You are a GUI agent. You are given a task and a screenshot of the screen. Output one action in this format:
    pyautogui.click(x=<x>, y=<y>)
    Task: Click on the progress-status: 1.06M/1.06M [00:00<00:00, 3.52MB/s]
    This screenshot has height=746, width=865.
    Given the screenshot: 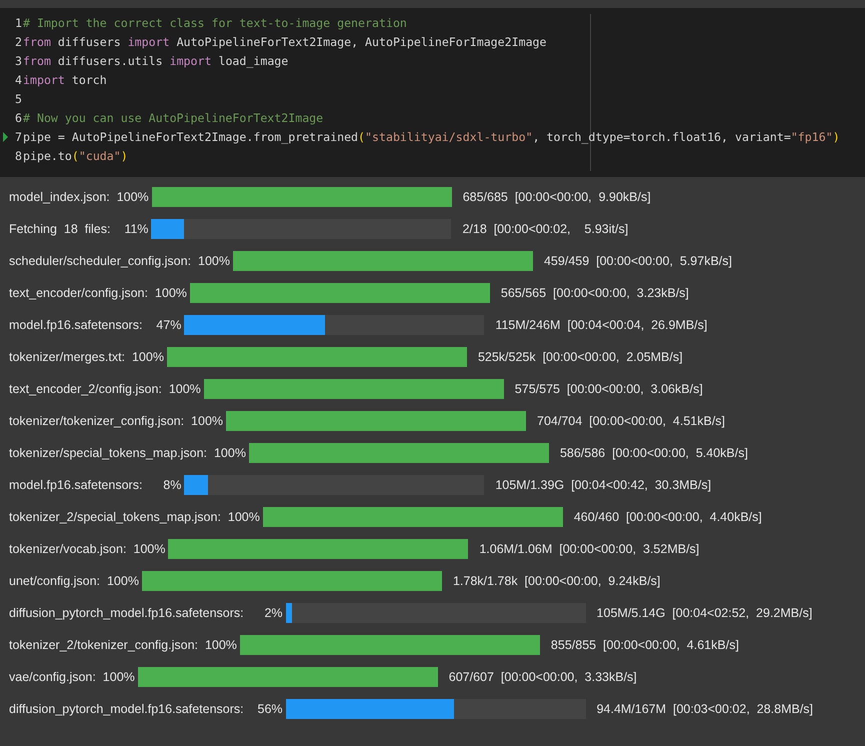 What is the action you would take?
    pyautogui.click(x=589, y=549)
    